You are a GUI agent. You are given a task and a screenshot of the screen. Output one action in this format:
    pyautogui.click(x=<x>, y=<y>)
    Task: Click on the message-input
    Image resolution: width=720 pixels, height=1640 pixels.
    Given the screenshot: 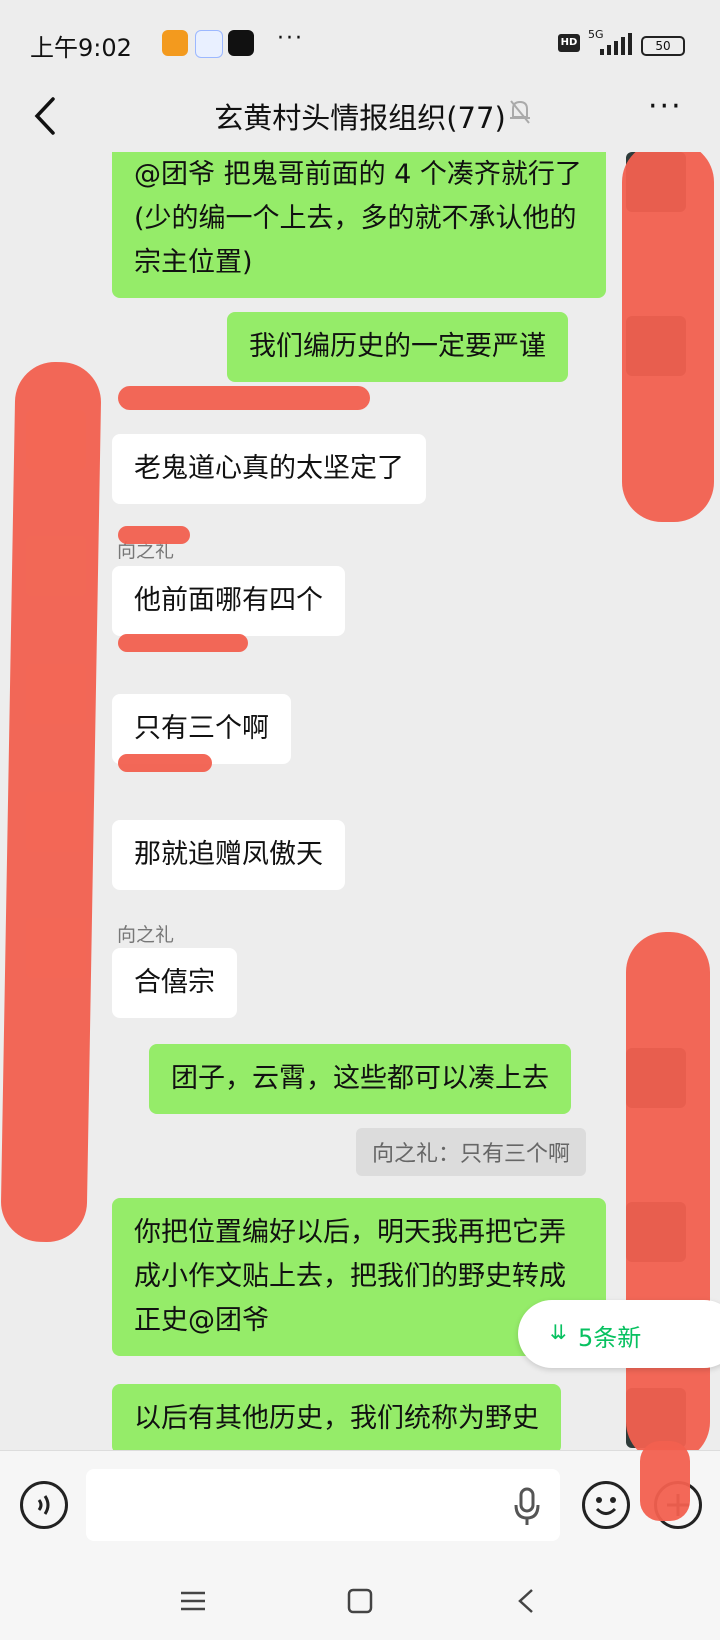 What is the action you would take?
    pyautogui.click(x=323, y=1505)
    